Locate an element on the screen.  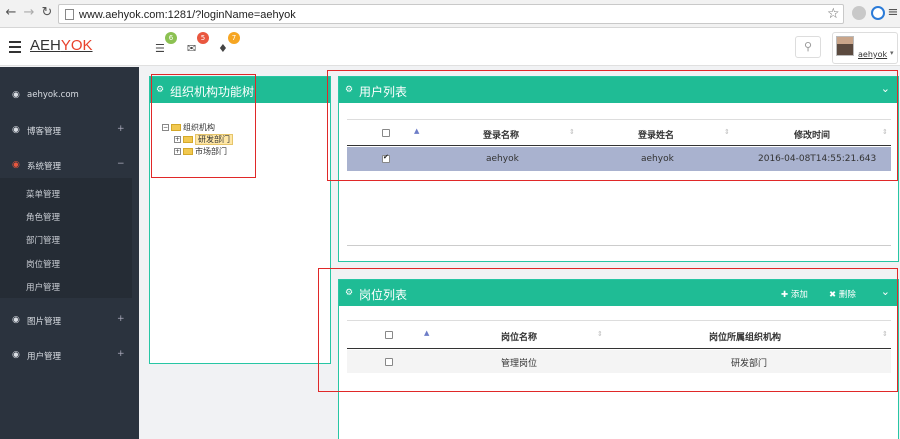
tree-node: + 研发部门 is located at coordinates (203, 139).